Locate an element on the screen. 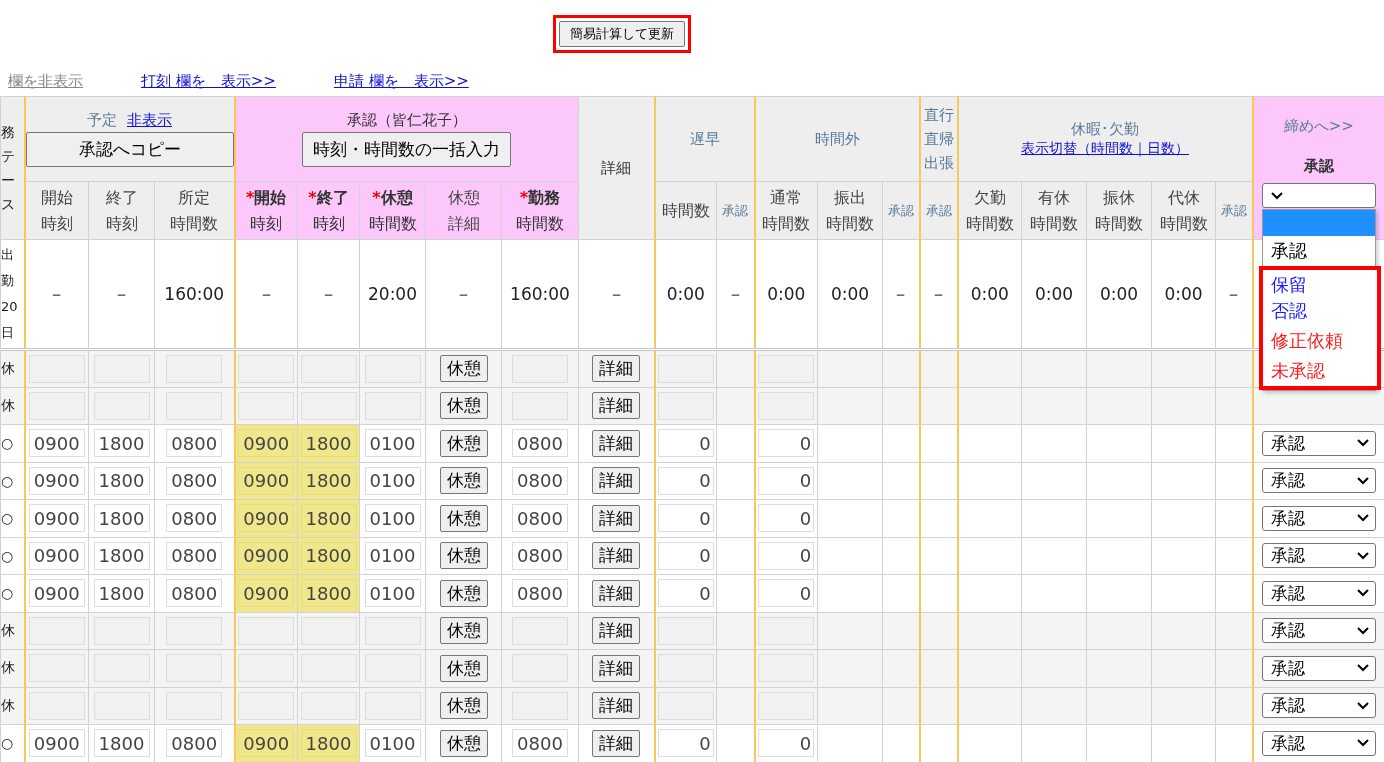 This screenshot has width=1384, height=762. dropdown-option: 修正依頼 is located at coordinates (1319, 341).